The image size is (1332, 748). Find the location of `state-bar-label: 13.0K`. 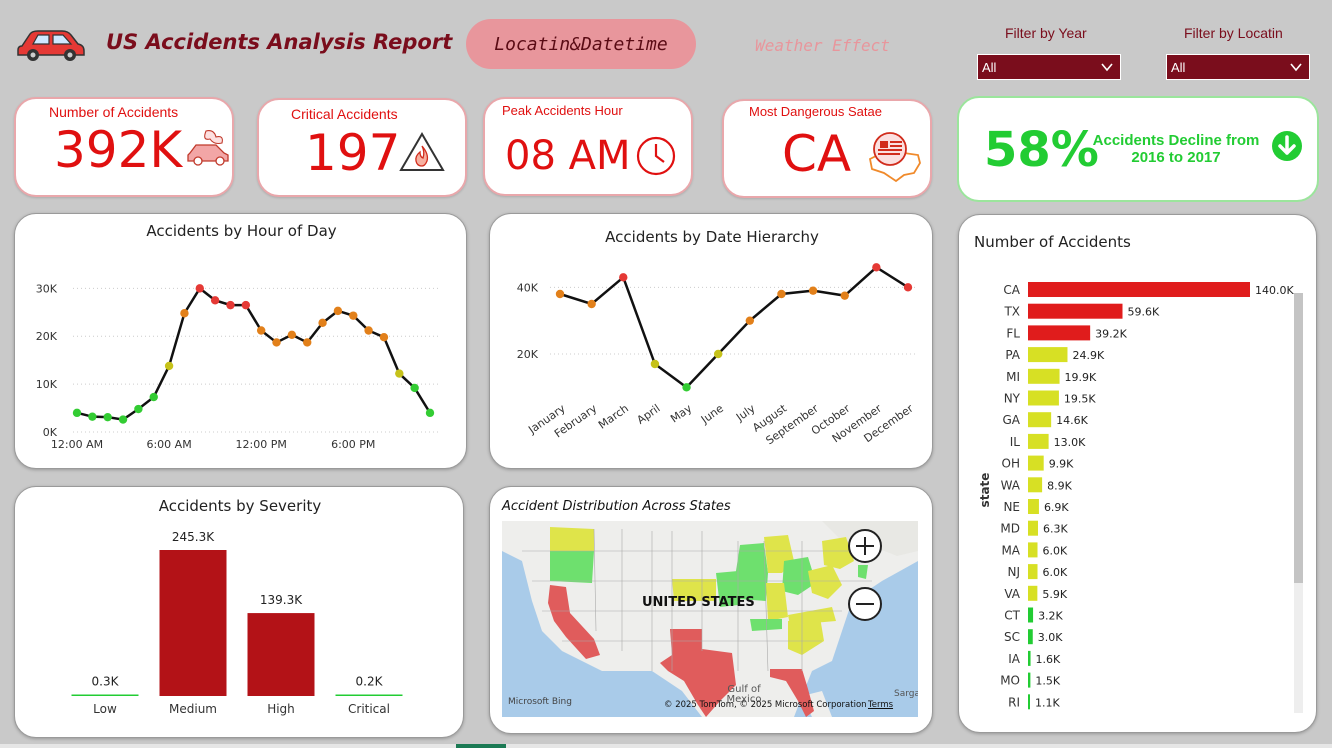

state-bar-label: 13.0K is located at coordinates (1070, 442).